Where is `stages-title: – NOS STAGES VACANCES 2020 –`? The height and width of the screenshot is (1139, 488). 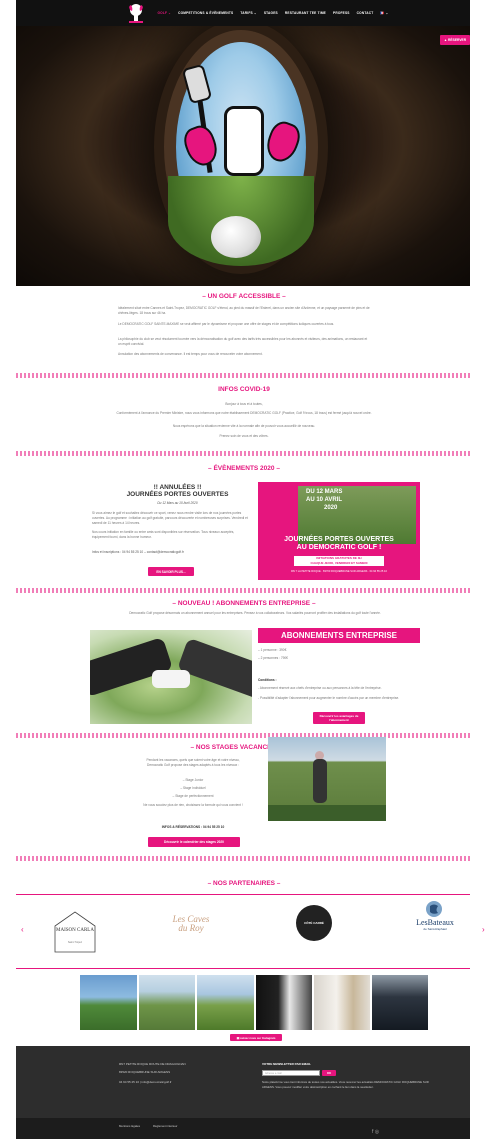 stages-title: – NOS STAGES VACANCES 2020 – is located at coordinates (244, 747).